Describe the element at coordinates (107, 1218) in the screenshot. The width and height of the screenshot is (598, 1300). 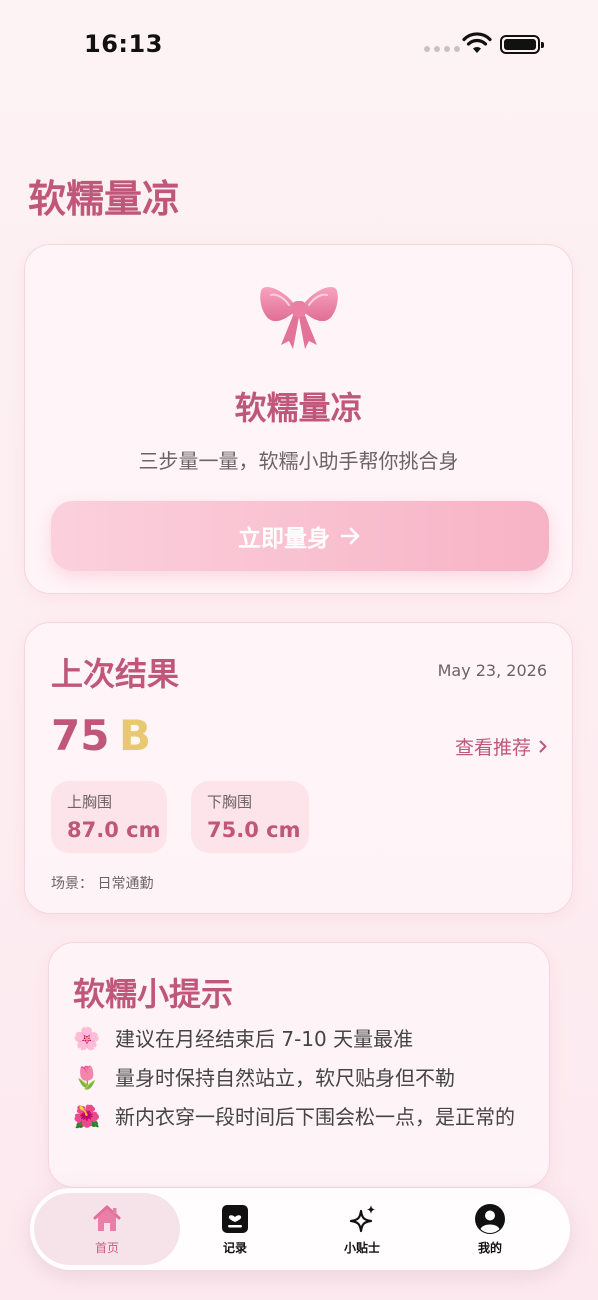
I see `home-icon` at that location.